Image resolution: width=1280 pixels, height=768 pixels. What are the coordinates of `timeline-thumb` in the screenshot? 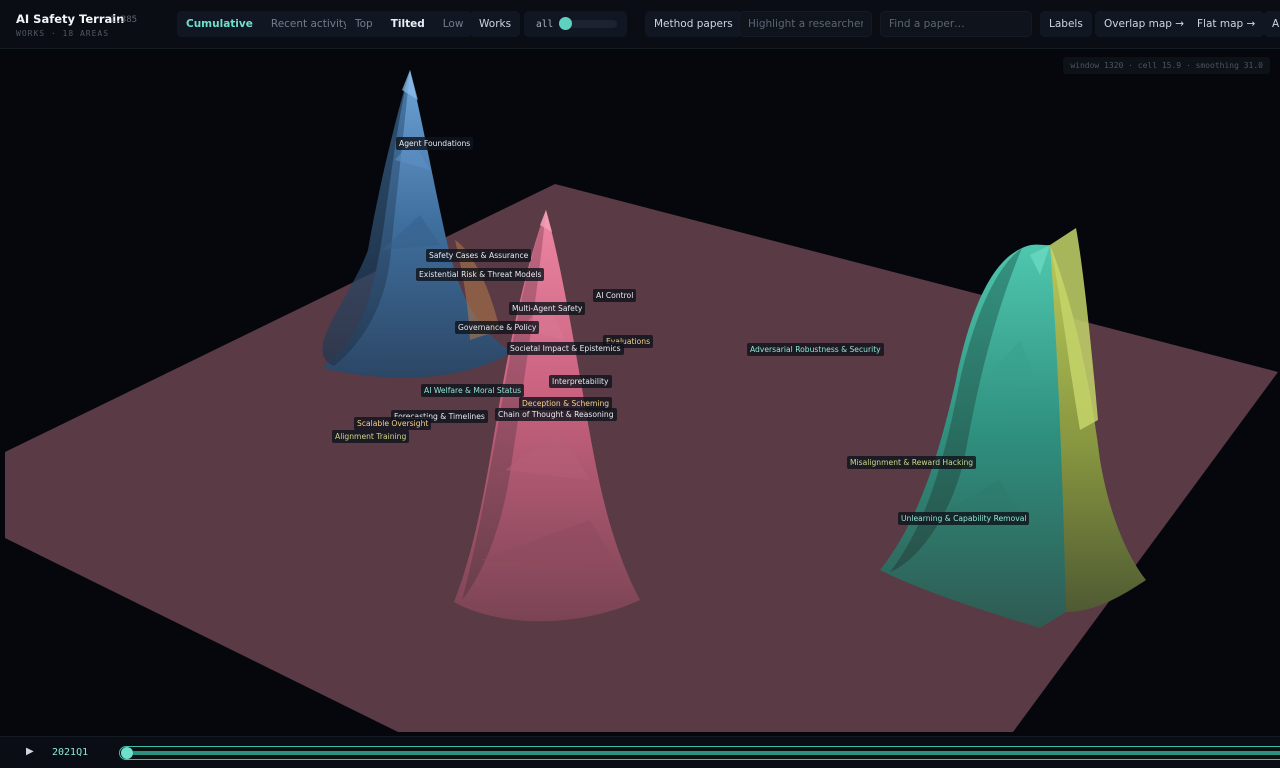 It's located at (127, 753).